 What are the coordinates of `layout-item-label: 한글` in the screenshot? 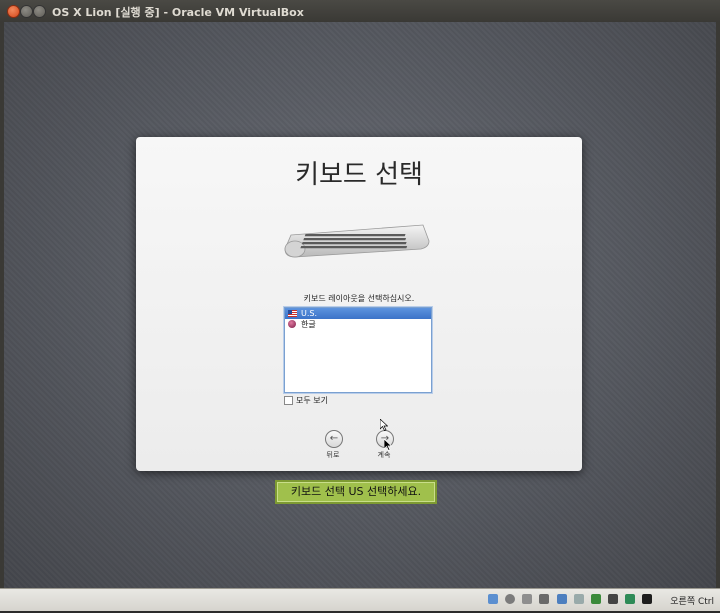 It's located at (308, 324).